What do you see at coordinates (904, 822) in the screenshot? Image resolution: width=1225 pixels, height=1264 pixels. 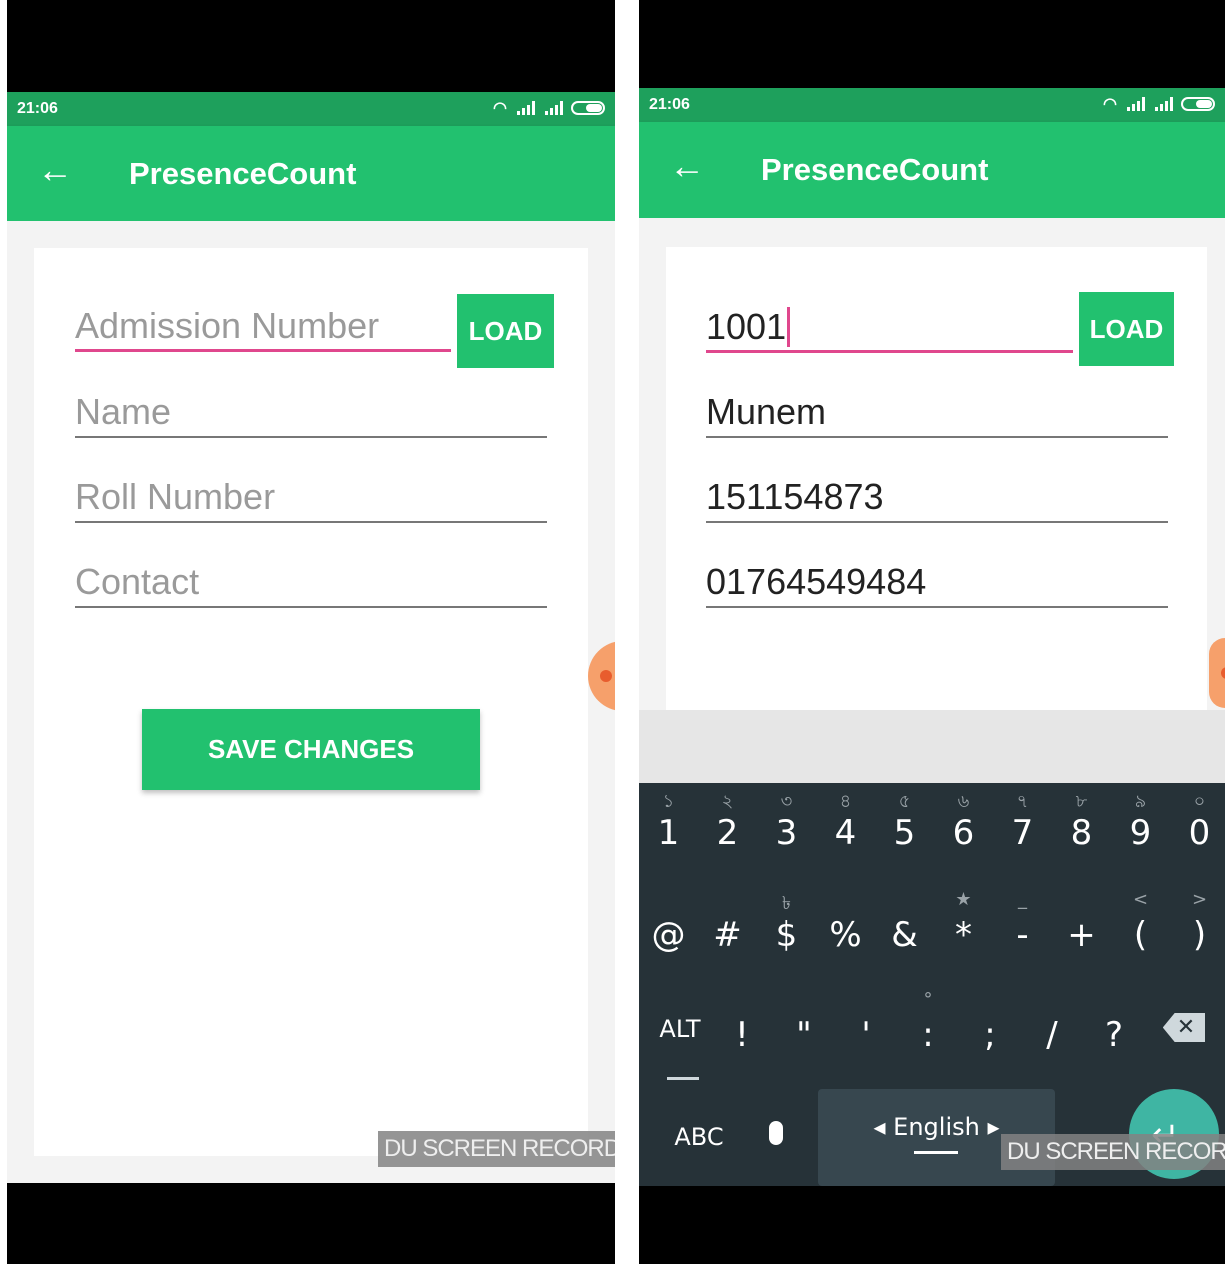 I see `number-key: ৫5` at bounding box center [904, 822].